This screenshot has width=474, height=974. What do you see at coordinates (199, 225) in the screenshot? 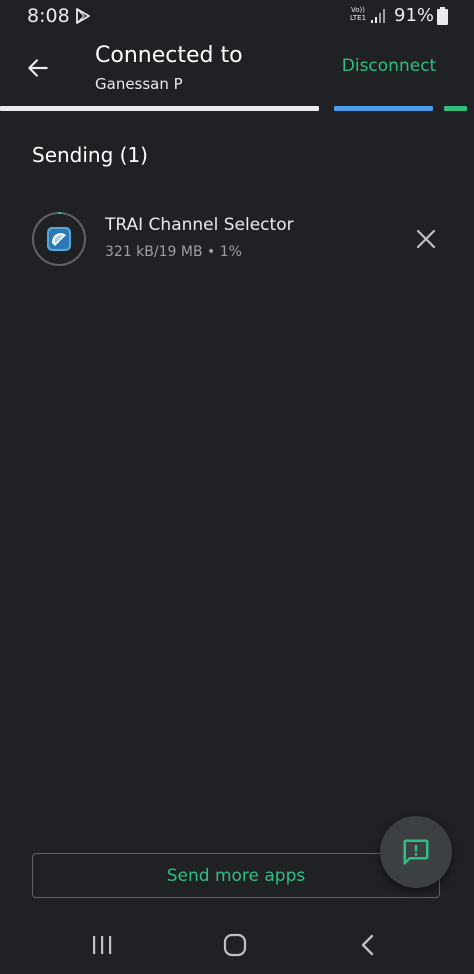
I see `transfer-item-name: TRAI Channel Selector` at bounding box center [199, 225].